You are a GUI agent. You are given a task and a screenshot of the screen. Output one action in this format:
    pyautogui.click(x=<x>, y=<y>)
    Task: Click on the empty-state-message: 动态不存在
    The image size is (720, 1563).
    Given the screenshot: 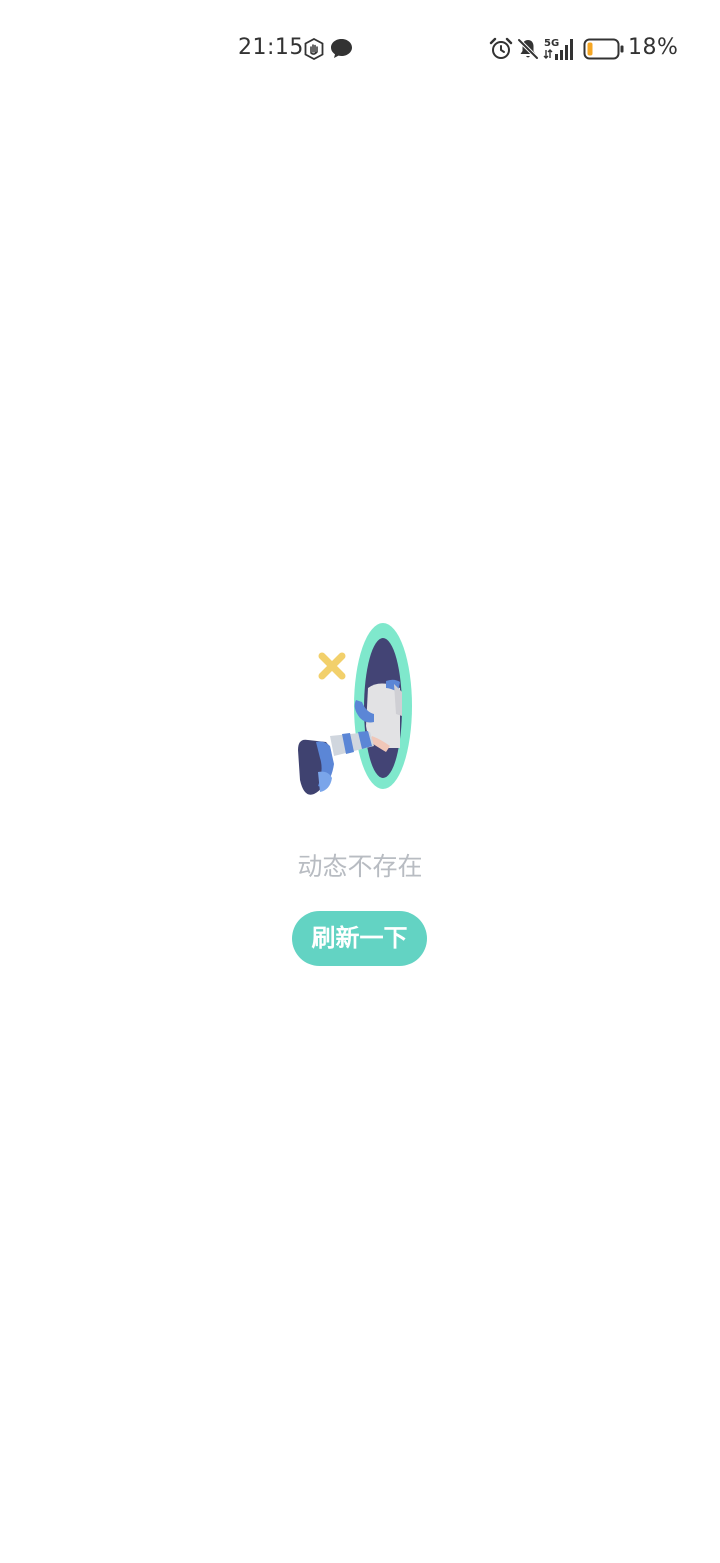 What is the action you would take?
    pyautogui.click(x=360, y=866)
    